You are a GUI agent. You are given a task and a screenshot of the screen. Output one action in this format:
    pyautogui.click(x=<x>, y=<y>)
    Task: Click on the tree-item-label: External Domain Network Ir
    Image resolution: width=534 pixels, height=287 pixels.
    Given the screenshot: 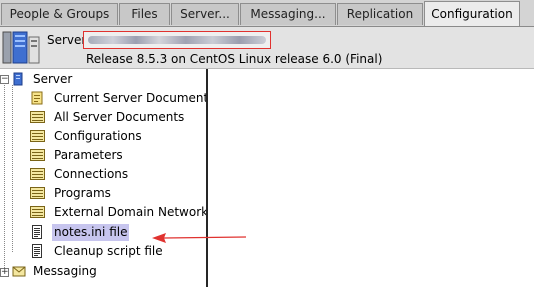 What is the action you would take?
    pyautogui.click(x=130, y=212)
    